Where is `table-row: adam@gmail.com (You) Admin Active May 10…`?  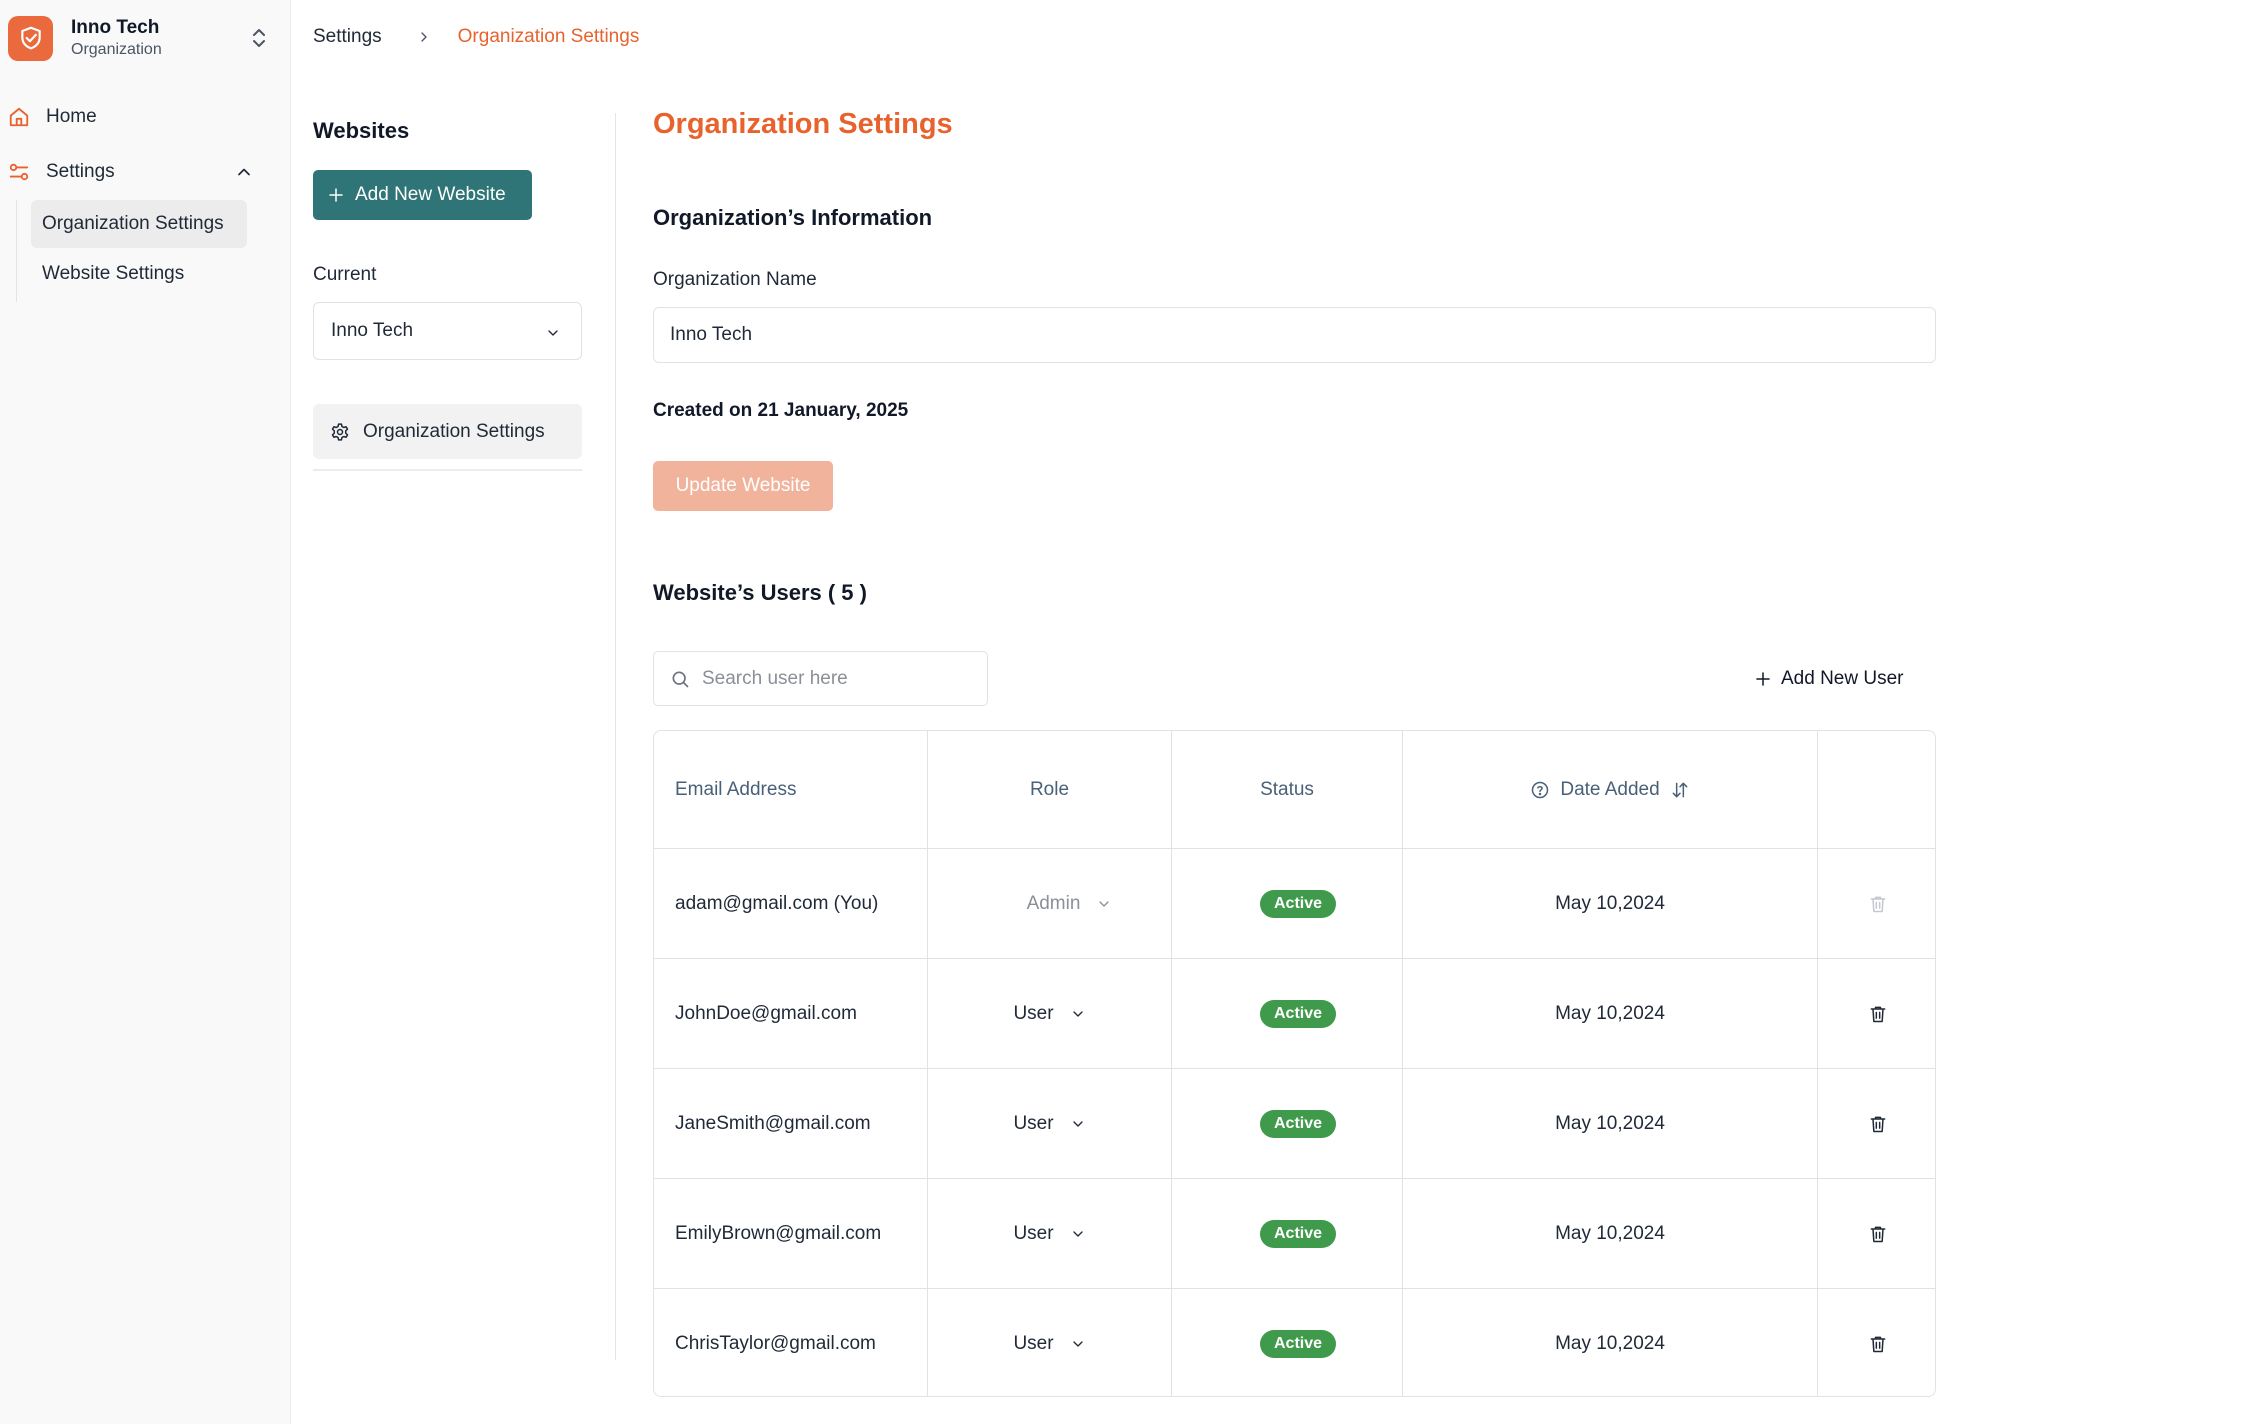
table-row: adam@gmail.com (You) Admin Active May 10… is located at coordinates (1294, 904).